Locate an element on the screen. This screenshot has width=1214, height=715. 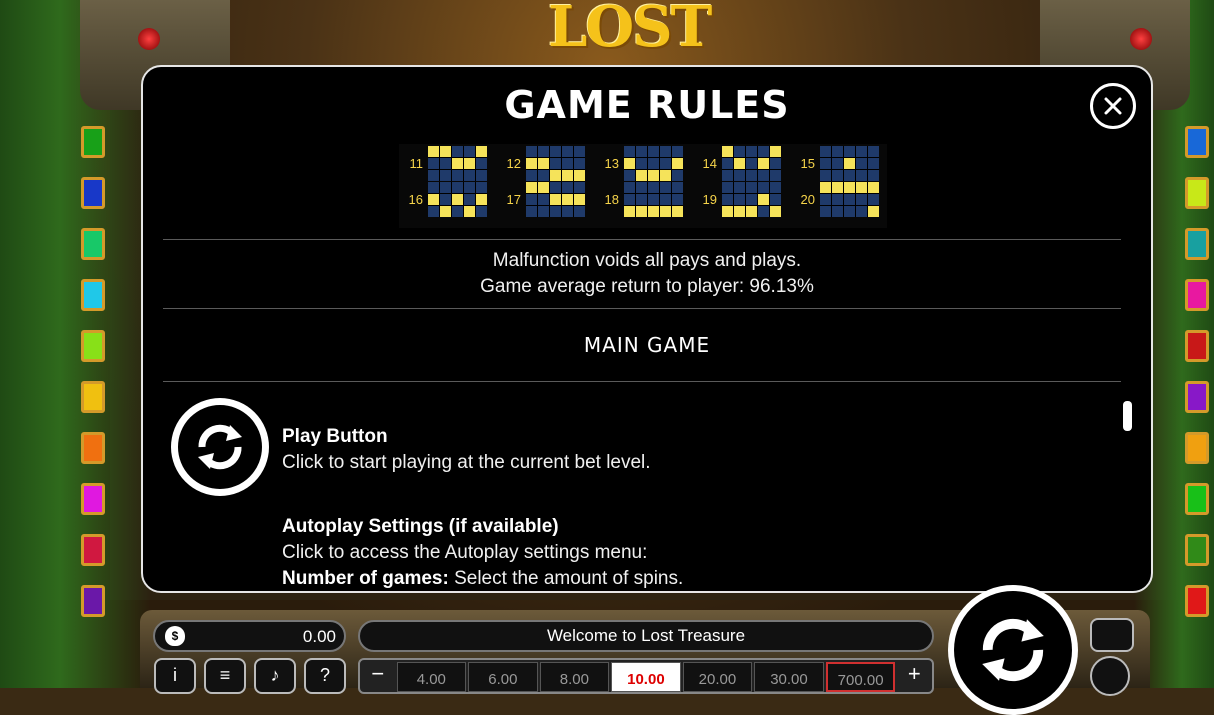
help-button: ? is located at coordinates (325, 676).